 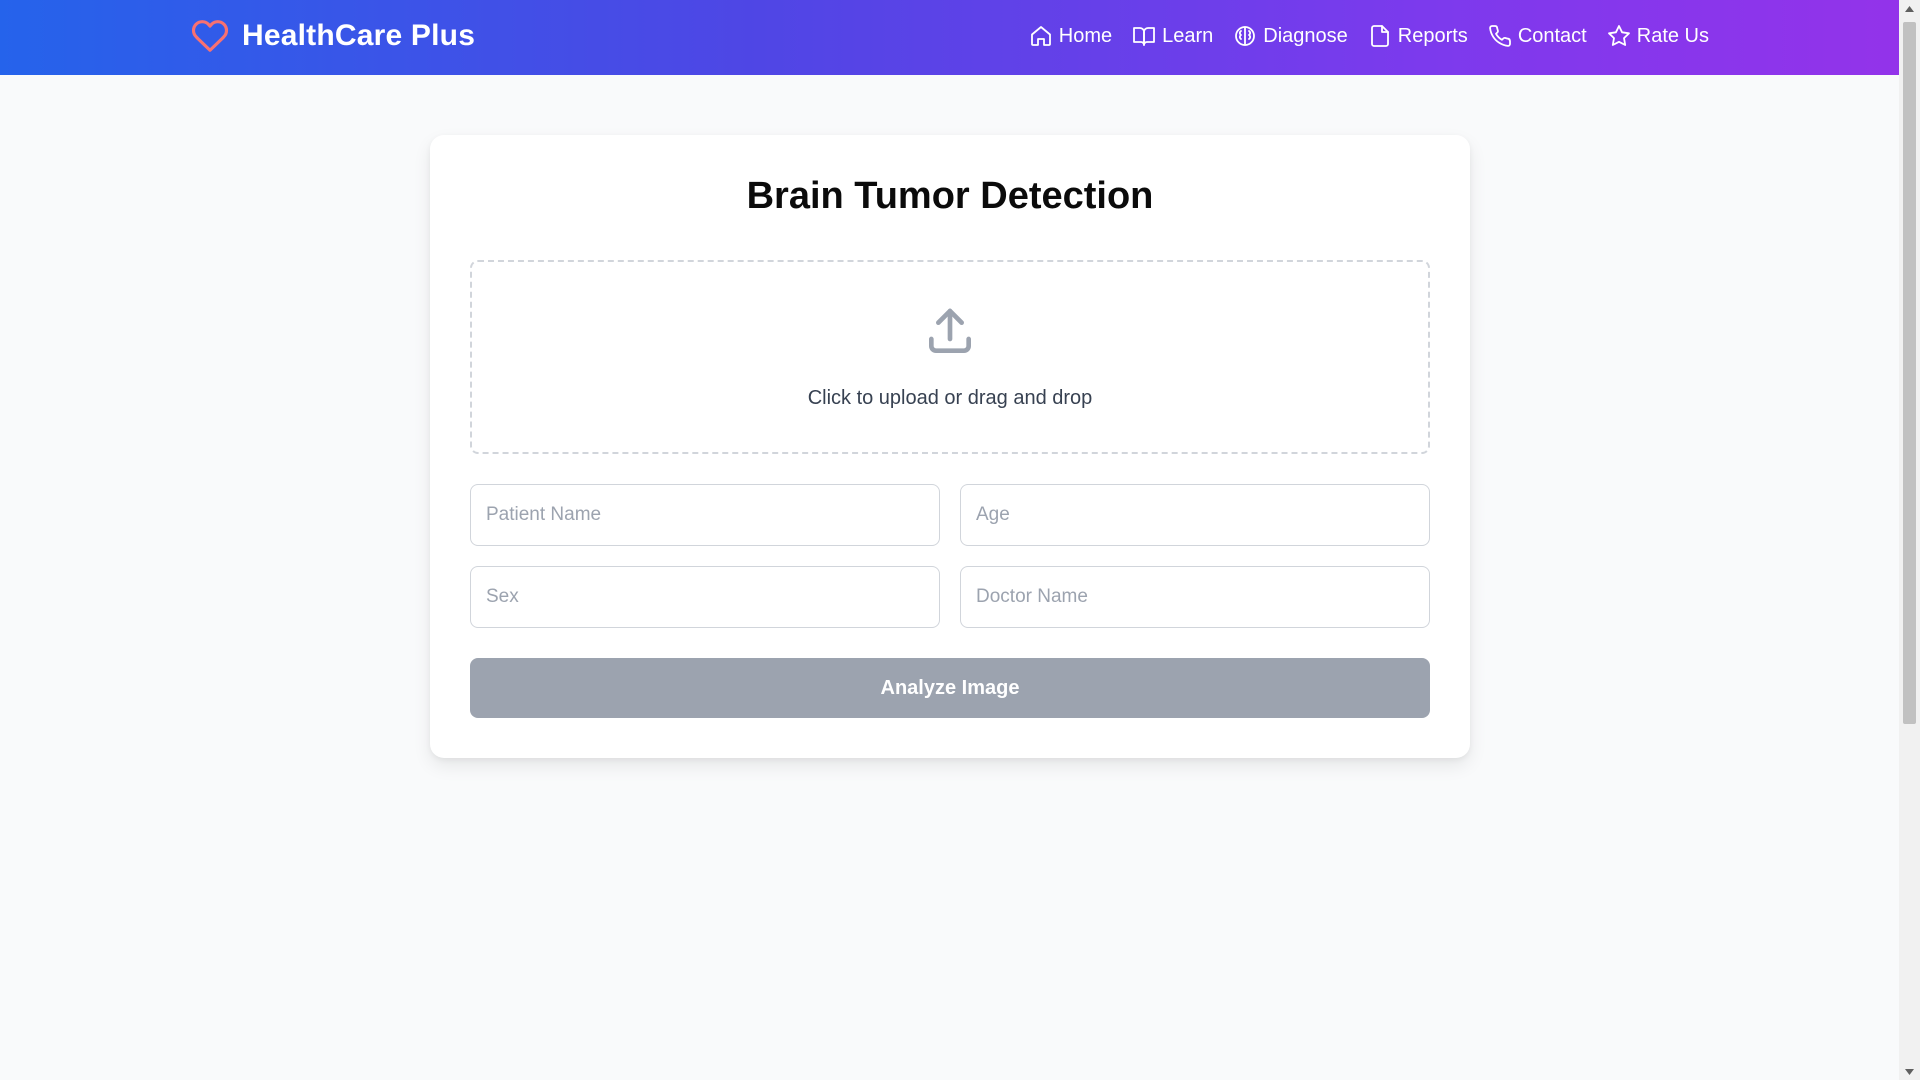 What do you see at coordinates (950, 332) in the screenshot?
I see `upload-icon` at bounding box center [950, 332].